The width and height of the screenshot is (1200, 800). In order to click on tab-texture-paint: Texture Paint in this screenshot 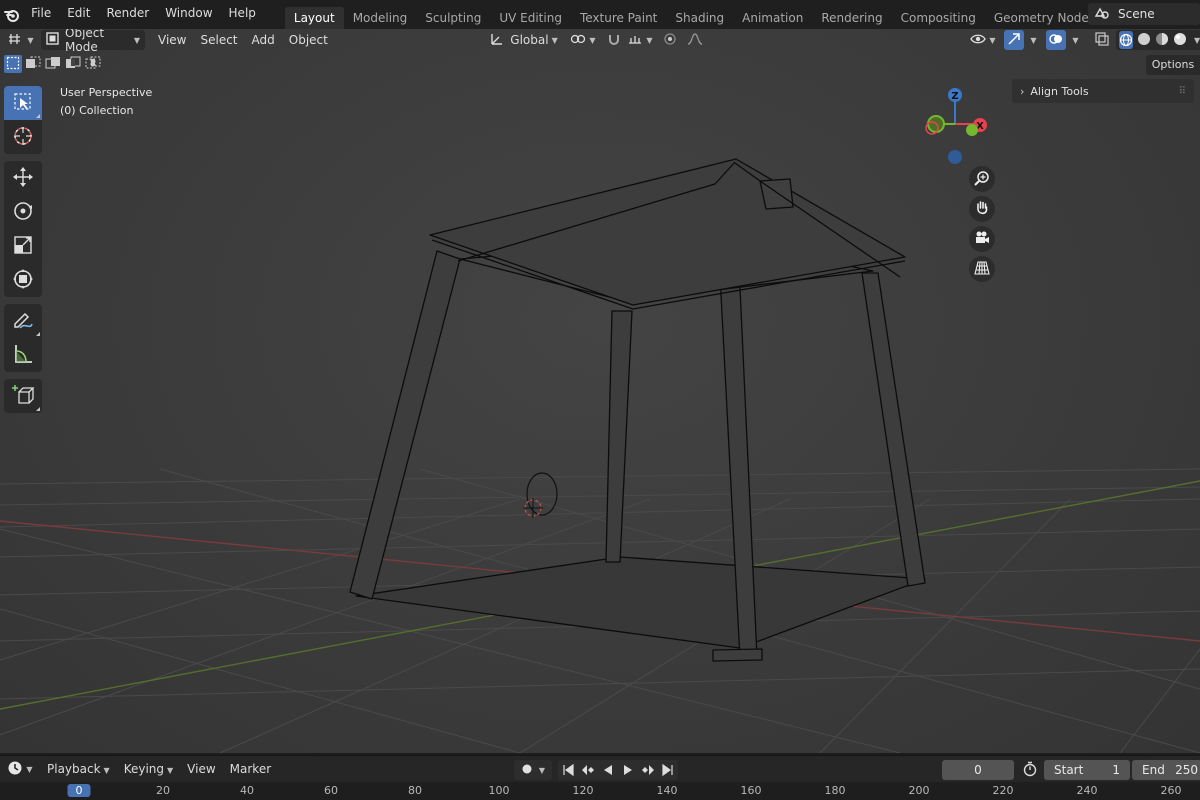, I will do `click(618, 18)`.